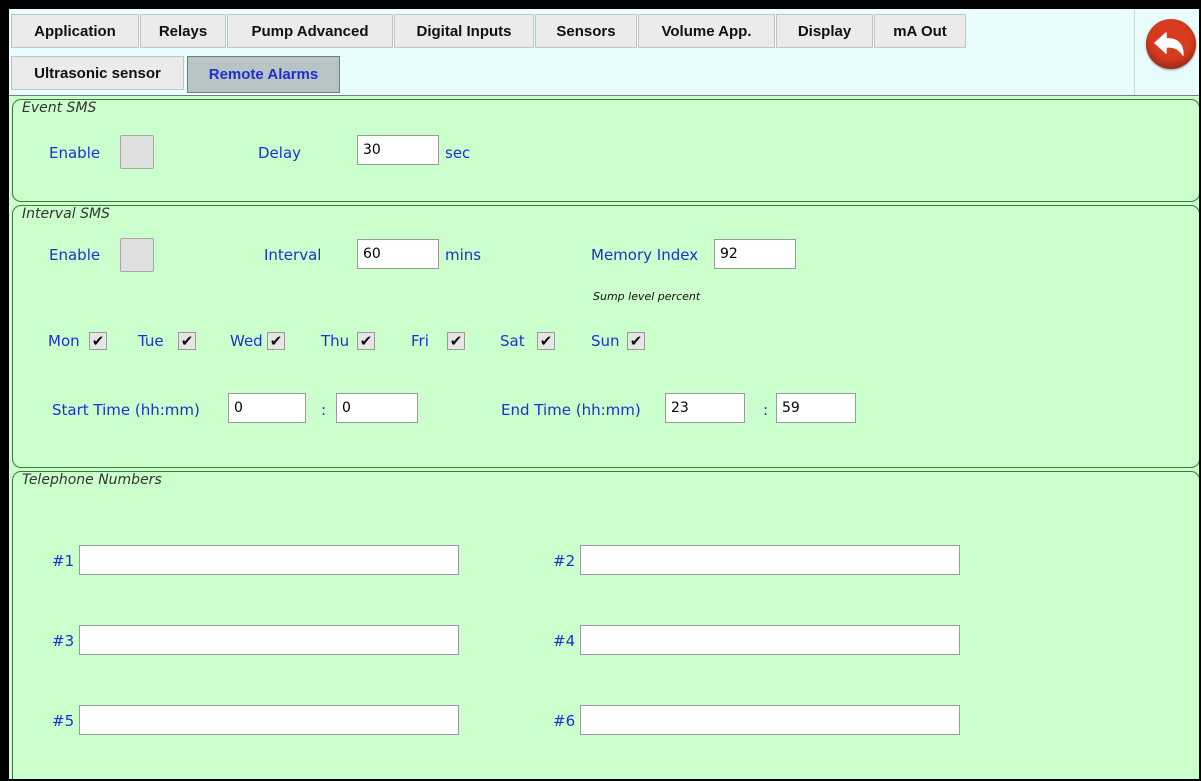 The image size is (1201, 781). I want to click on group-title: Event SMS, so click(59, 108).